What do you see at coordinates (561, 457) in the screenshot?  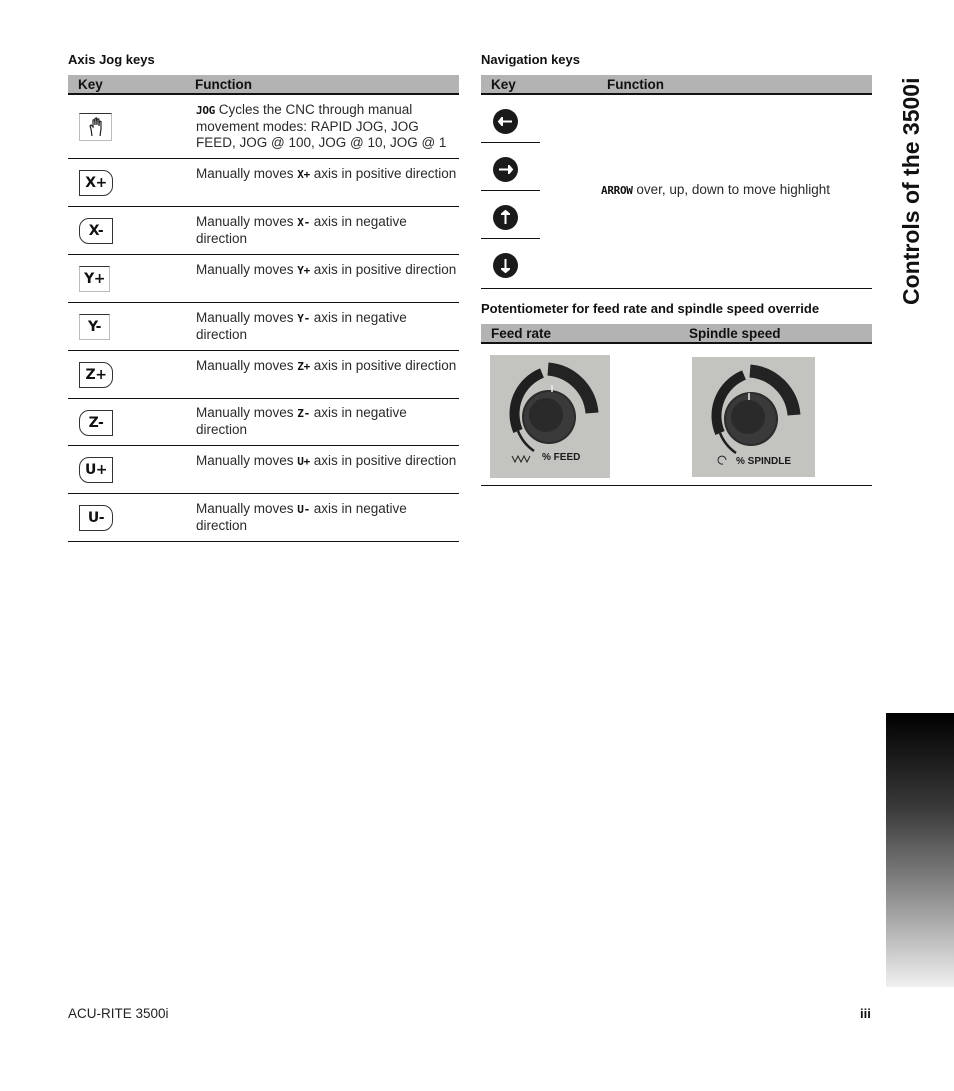 I see `feed-label: % FEED` at bounding box center [561, 457].